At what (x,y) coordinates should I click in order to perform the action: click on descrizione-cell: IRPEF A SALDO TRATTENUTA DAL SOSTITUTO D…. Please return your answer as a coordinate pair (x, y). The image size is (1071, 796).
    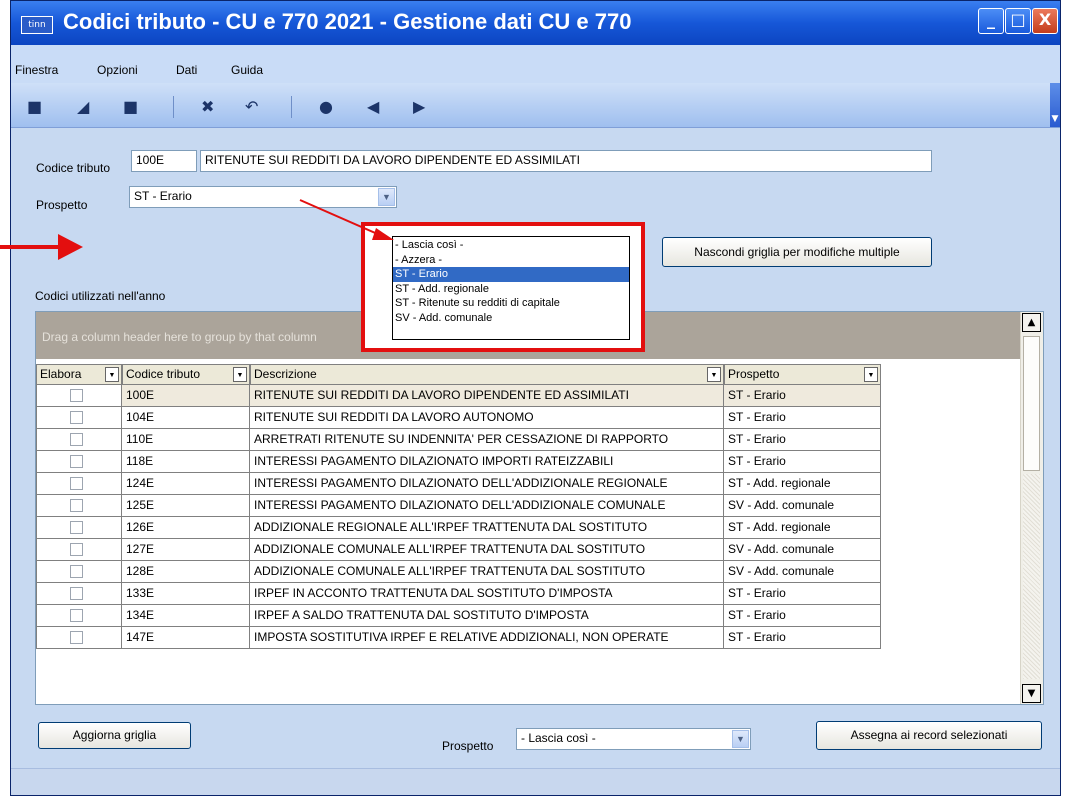
    Looking at the image, I should click on (487, 616).